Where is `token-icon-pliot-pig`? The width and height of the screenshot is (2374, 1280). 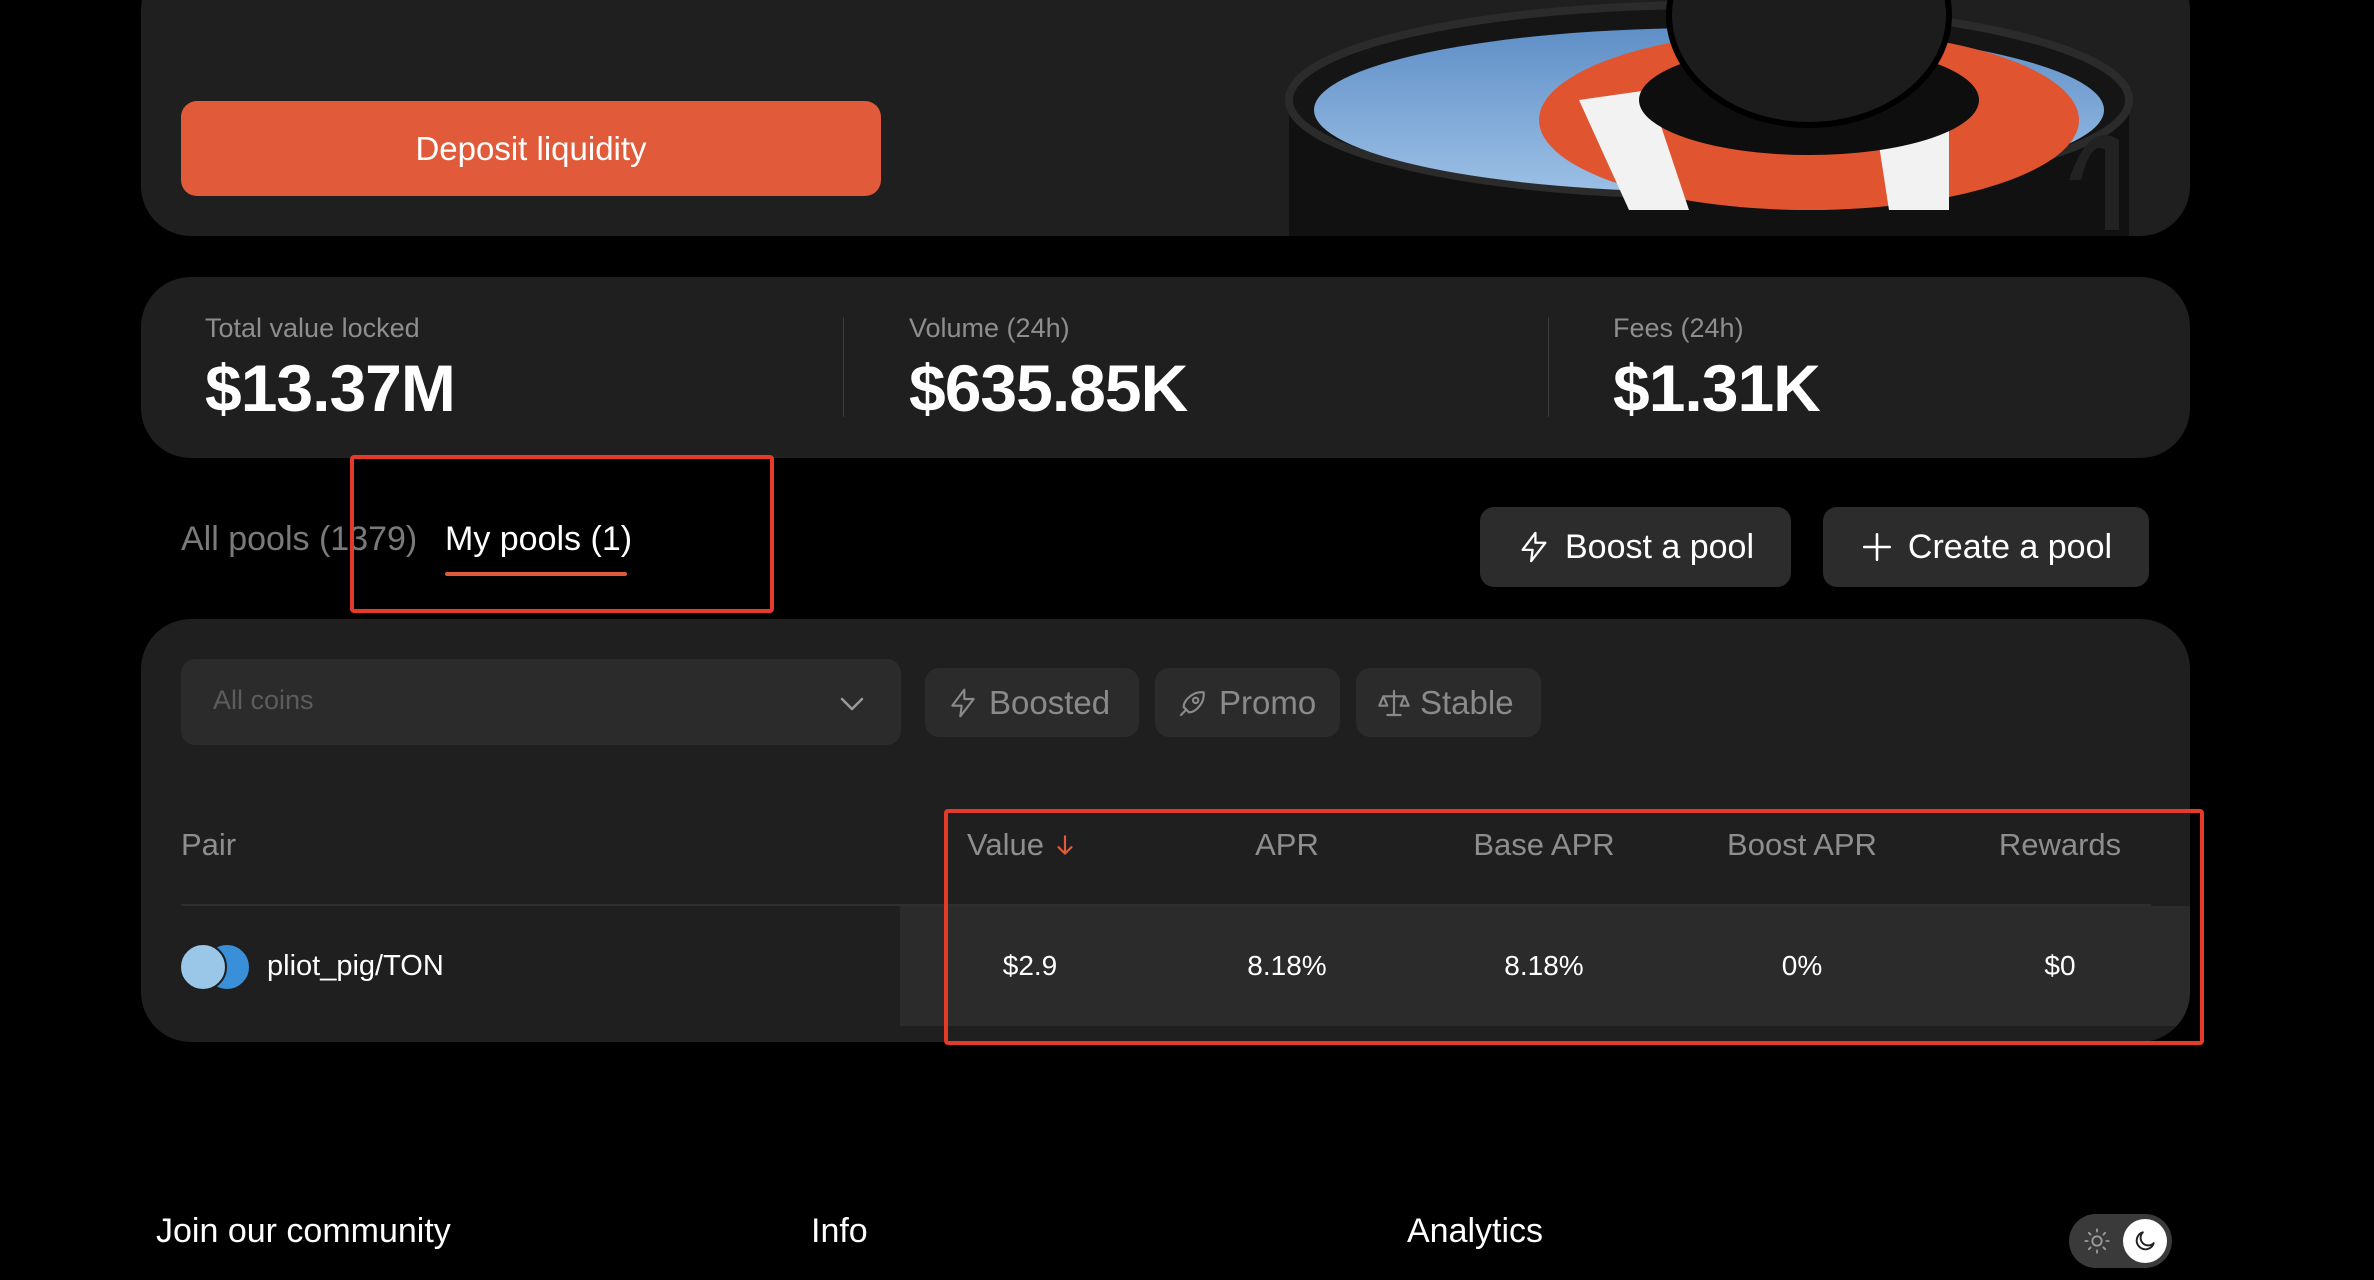
token-icon-pliot-pig is located at coordinates (203, 967).